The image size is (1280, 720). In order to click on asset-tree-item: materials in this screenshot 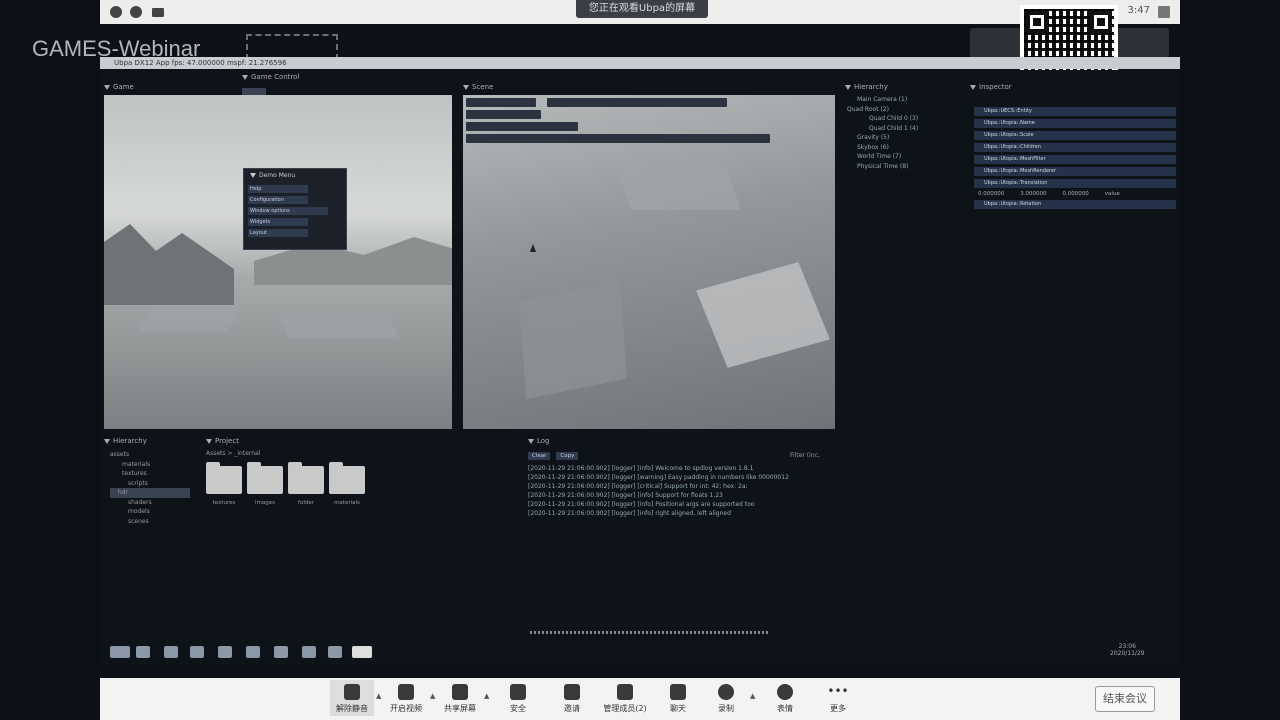, I will do `click(150, 465)`.